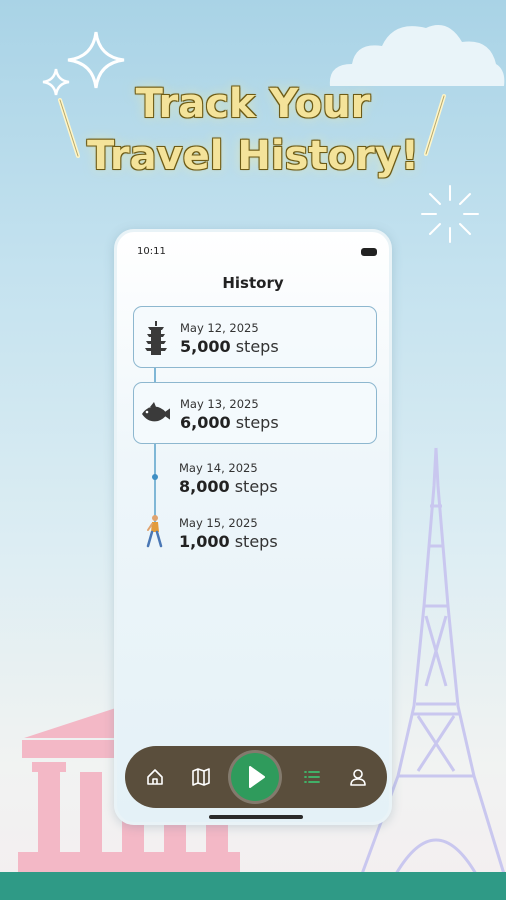 This screenshot has height=900, width=506. I want to click on play-button, so click(255, 777).